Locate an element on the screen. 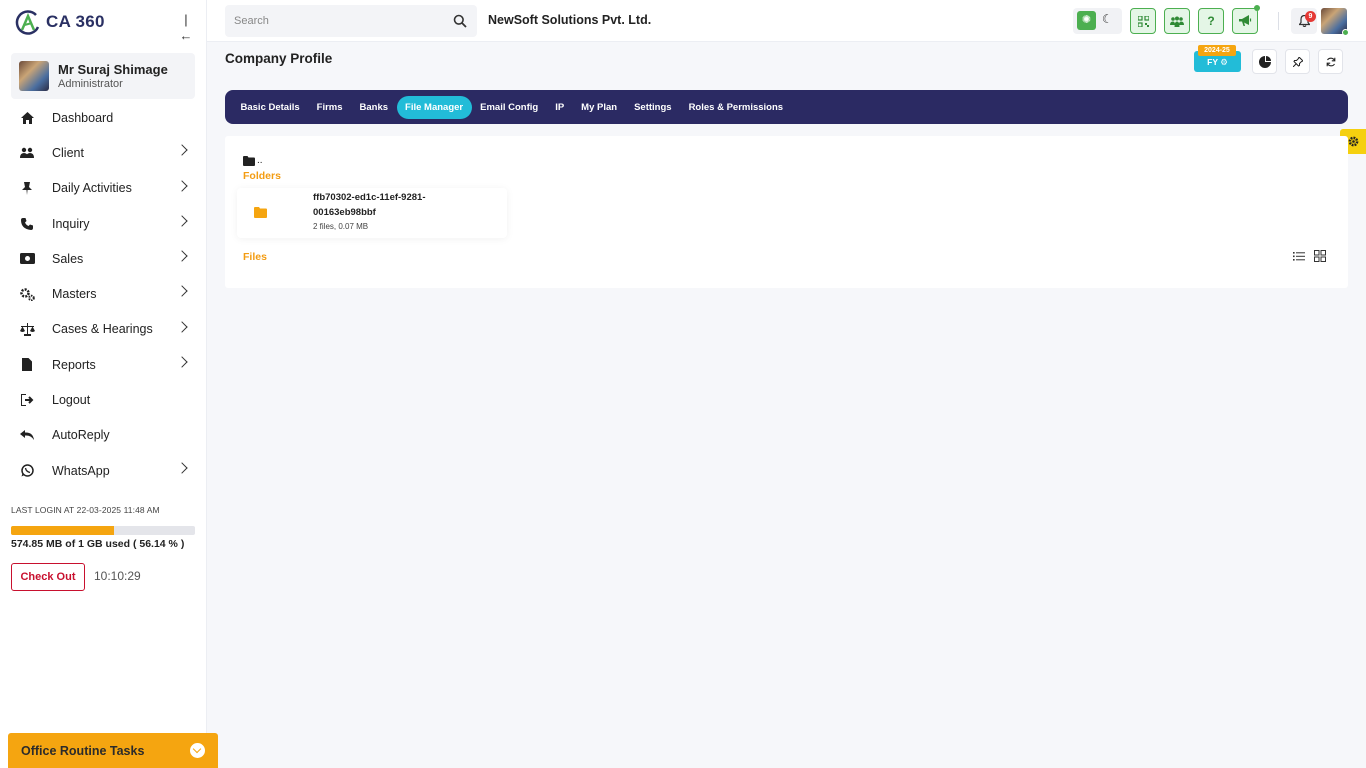  sidebar-item-label: Cases & Hearings is located at coordinates (102, 329).